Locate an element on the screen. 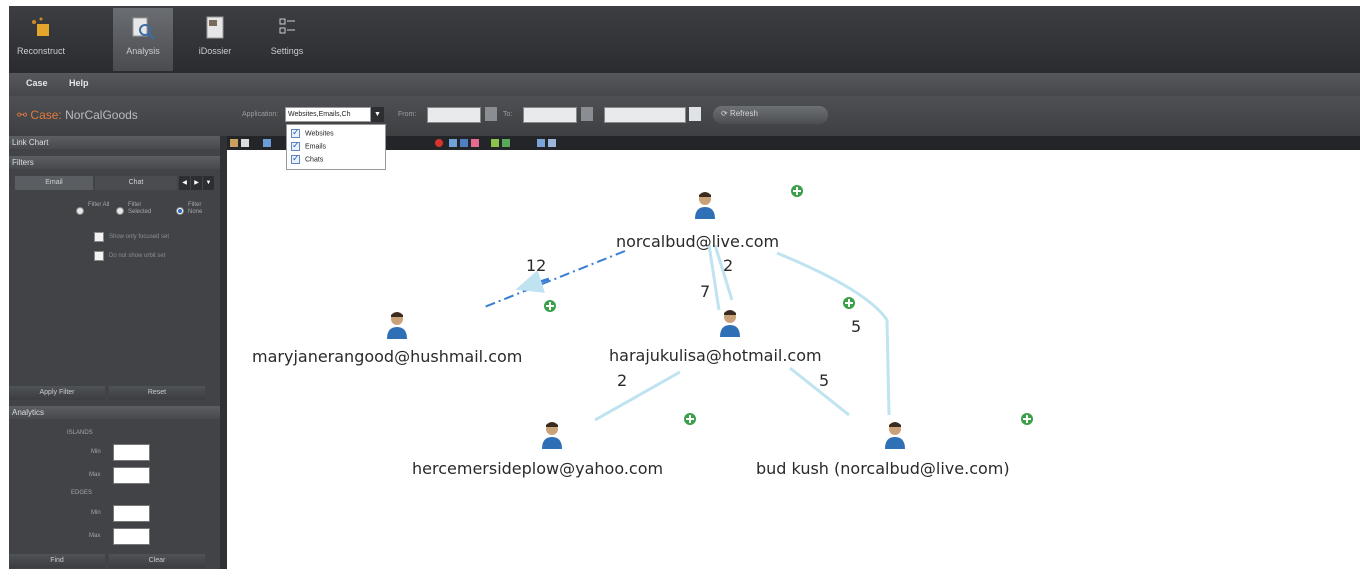 The height and width of the screenshot is (569, 1369). tab-chat: Chat is located at coordinates (136, 183).